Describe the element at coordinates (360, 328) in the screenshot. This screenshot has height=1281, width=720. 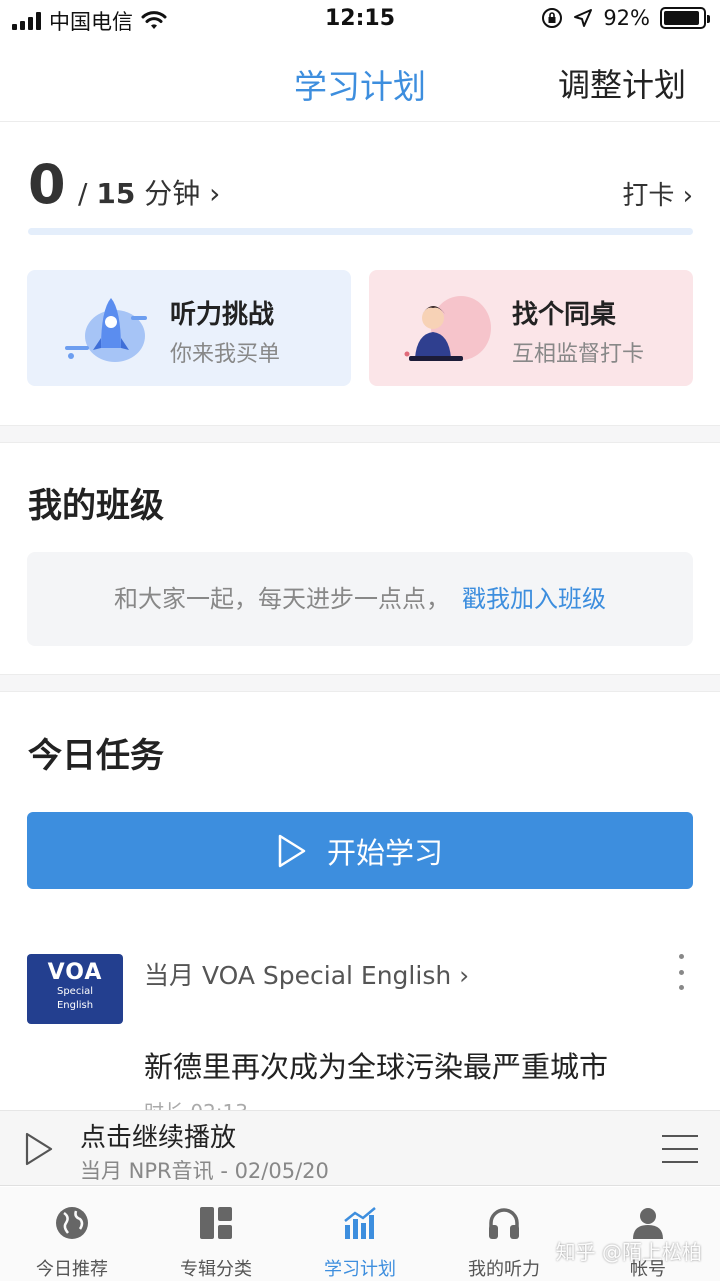
I see `feature-cards: 听力挑战 你来我买单 找个同桌 互相监督打卡` at that location.